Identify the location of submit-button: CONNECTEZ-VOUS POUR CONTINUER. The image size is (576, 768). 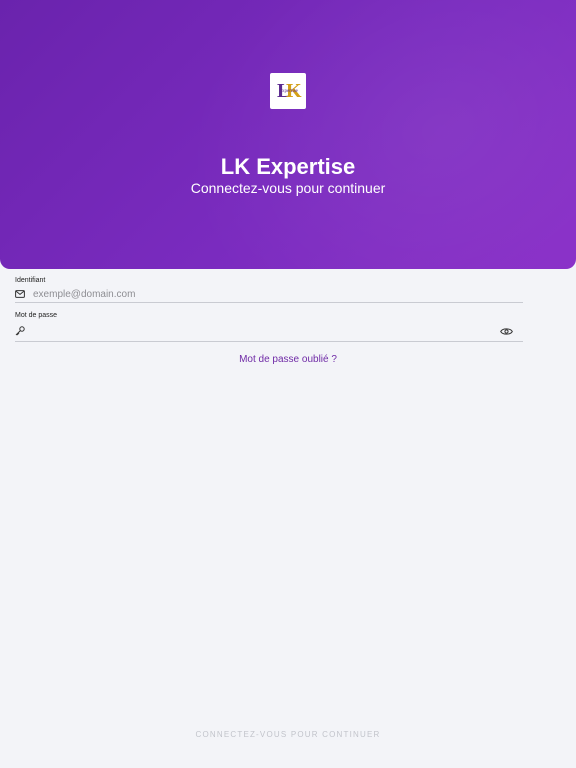
(288, 734).